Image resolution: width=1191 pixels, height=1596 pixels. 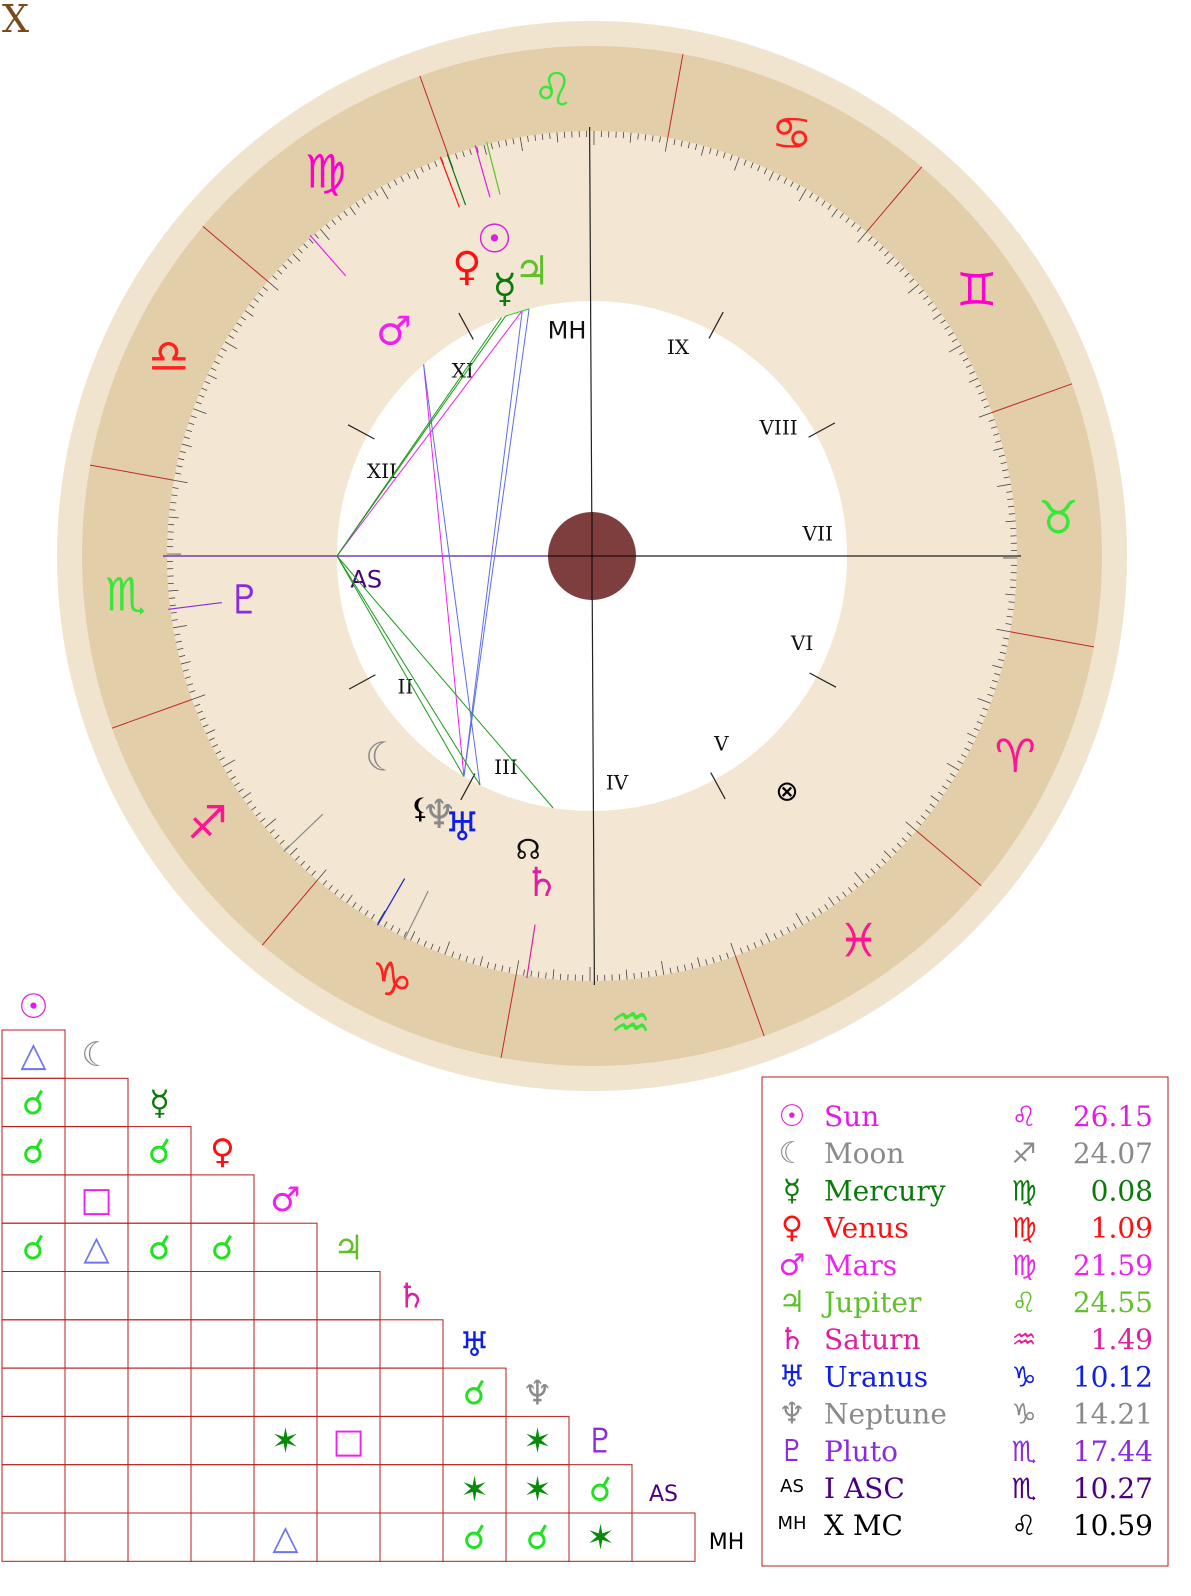 What do you see at coordinates (392, 979) in the screenshot?
I see `sign-capricorn-icon: ♑` at bounding box center [392, 979].